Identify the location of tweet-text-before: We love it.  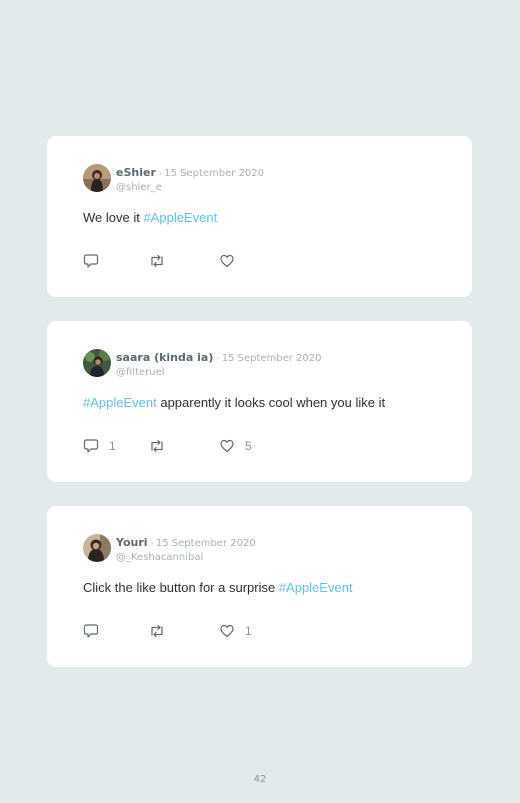
(113, 217).